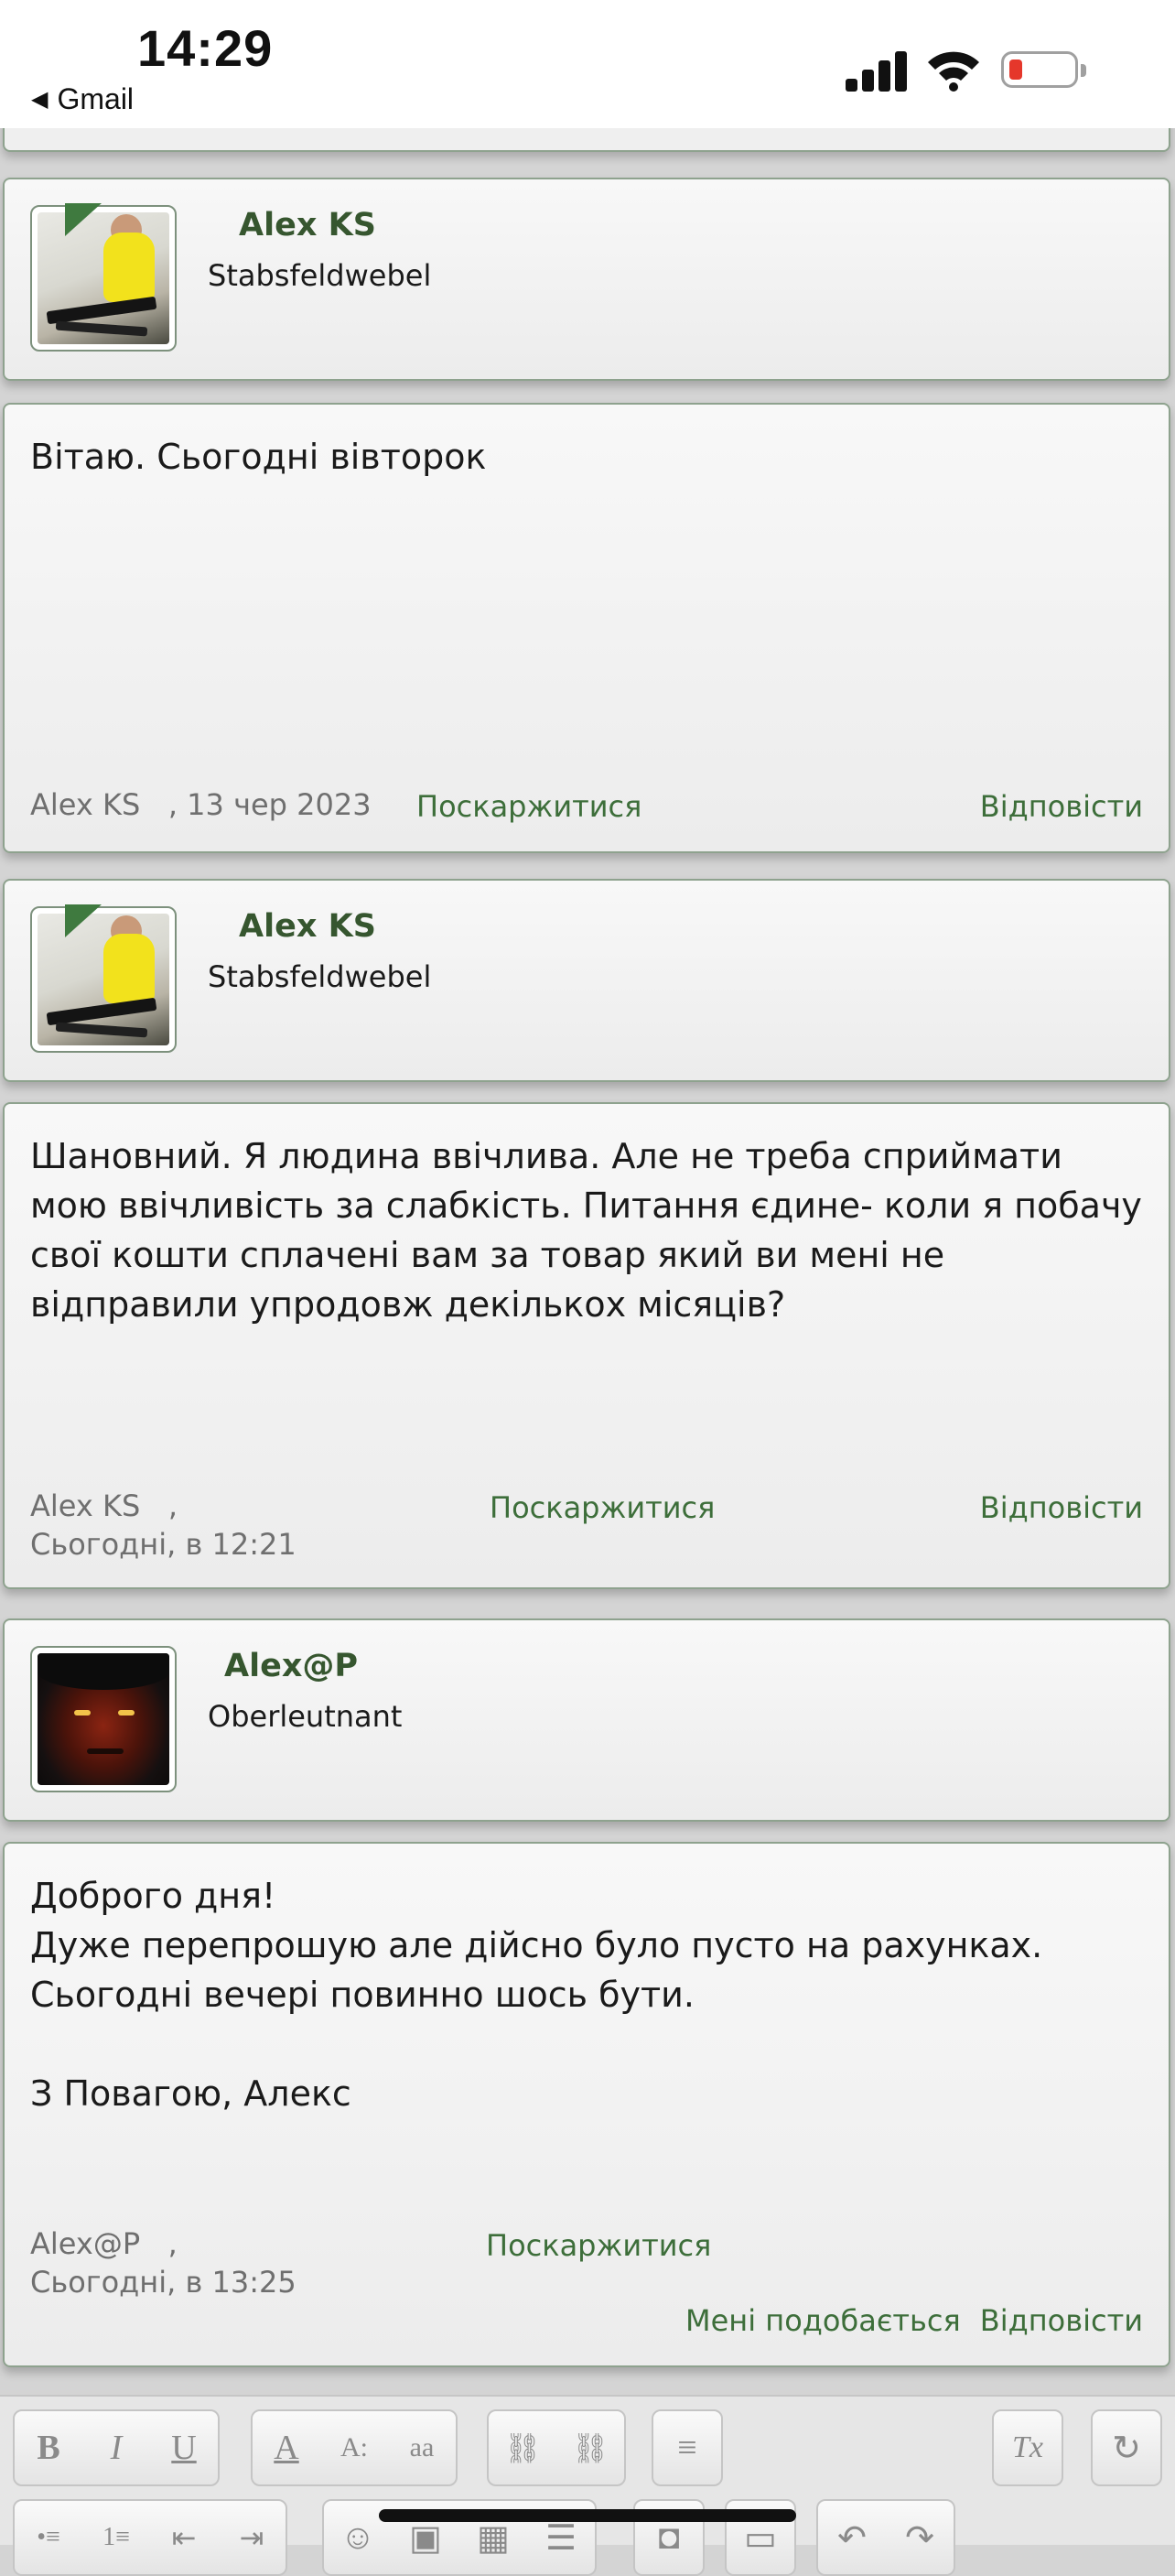 This screenshot has width=1175, height=2576. What do you see at coordinates (305, 1717) in the screenshot?
I see `author-rank: Oberleutnant` at bounding box center [305, 1717].